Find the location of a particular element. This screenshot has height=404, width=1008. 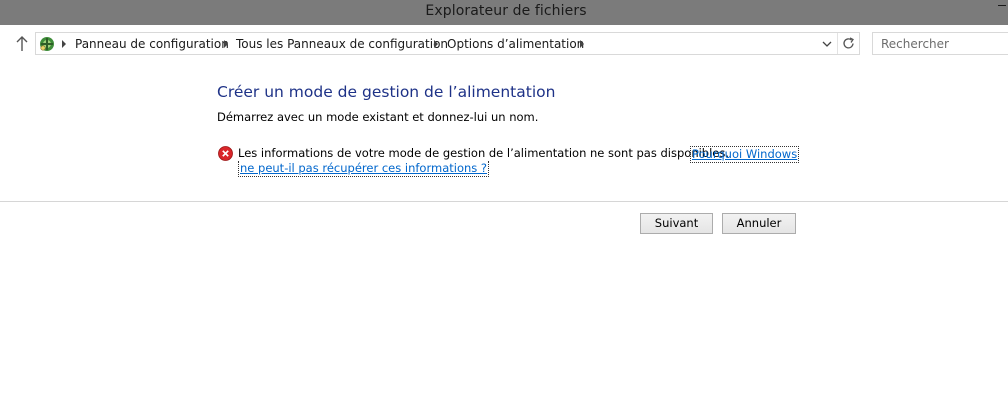

search-box is located at coordinates (940, 43).